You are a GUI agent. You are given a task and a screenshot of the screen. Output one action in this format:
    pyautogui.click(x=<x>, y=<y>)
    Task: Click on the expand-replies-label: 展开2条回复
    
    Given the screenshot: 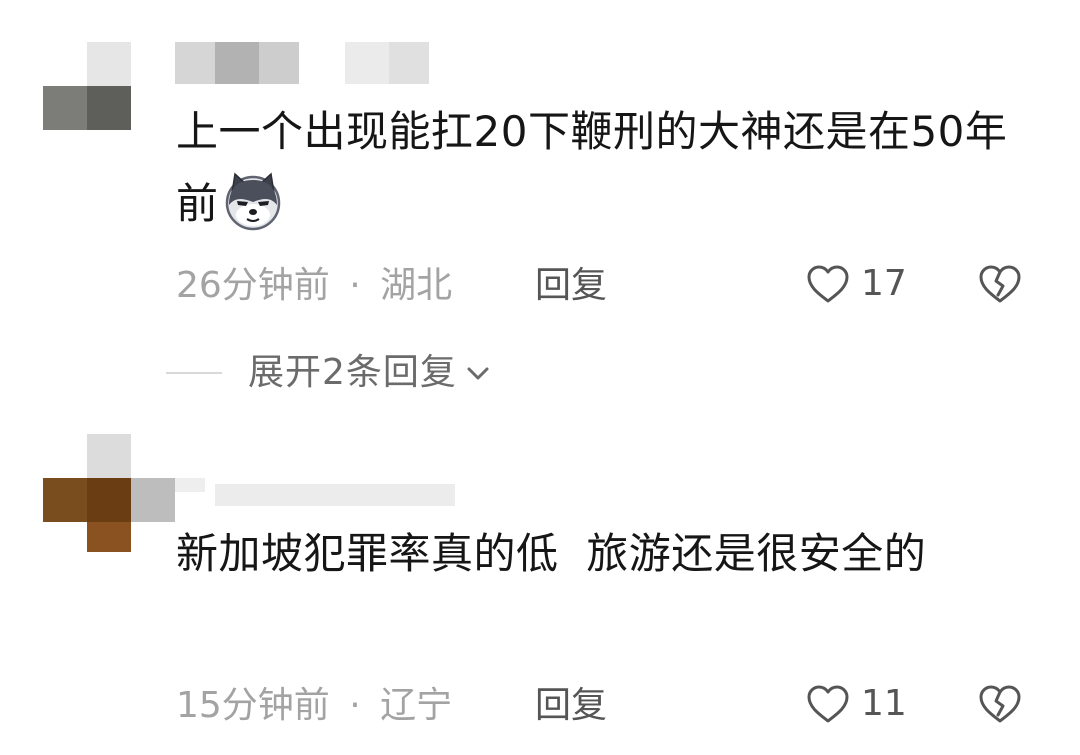 What is the action you would take?
    pyautogui.click(x=352, y=372)
    